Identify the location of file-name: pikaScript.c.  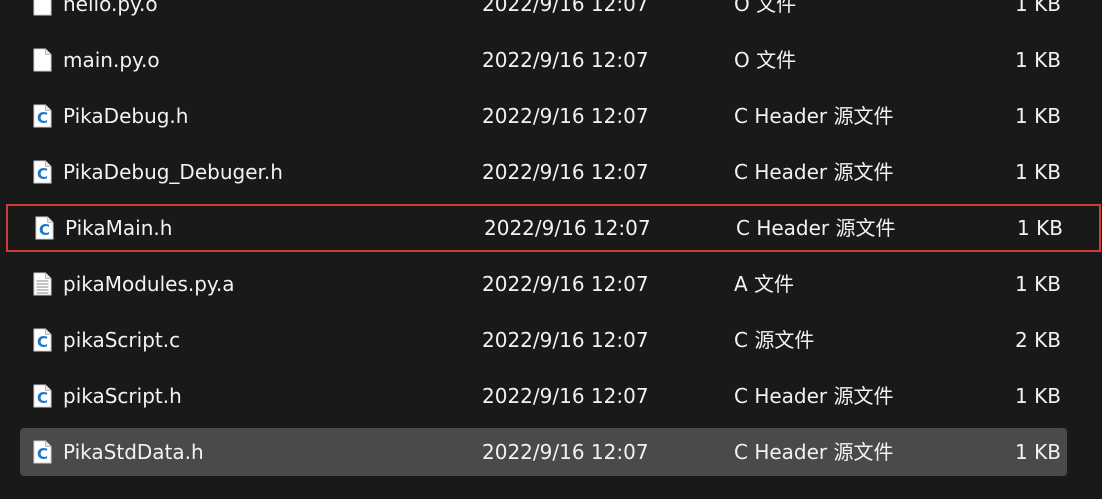
(122, 340).